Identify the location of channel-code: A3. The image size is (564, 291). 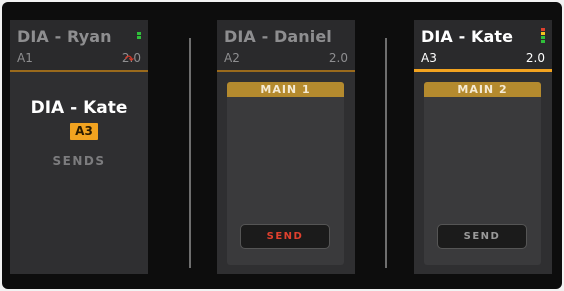
(429, 58).